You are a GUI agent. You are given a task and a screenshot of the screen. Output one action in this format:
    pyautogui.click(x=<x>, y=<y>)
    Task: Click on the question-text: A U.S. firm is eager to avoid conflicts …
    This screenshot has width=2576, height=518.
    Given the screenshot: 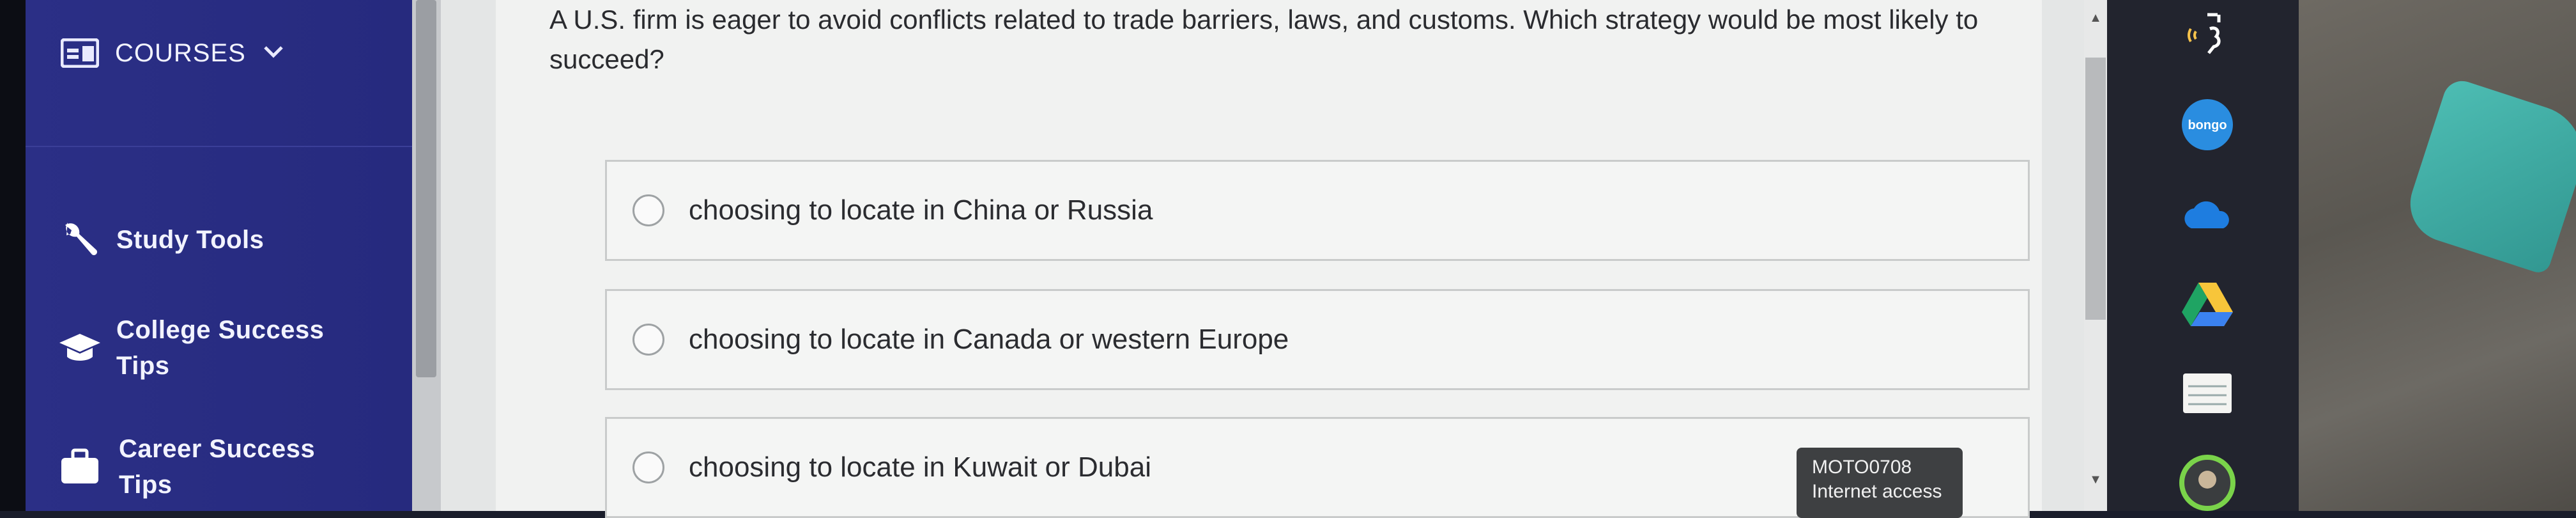 What is the action you would take?
    pyautogui.click(x=1264, y=39)
    